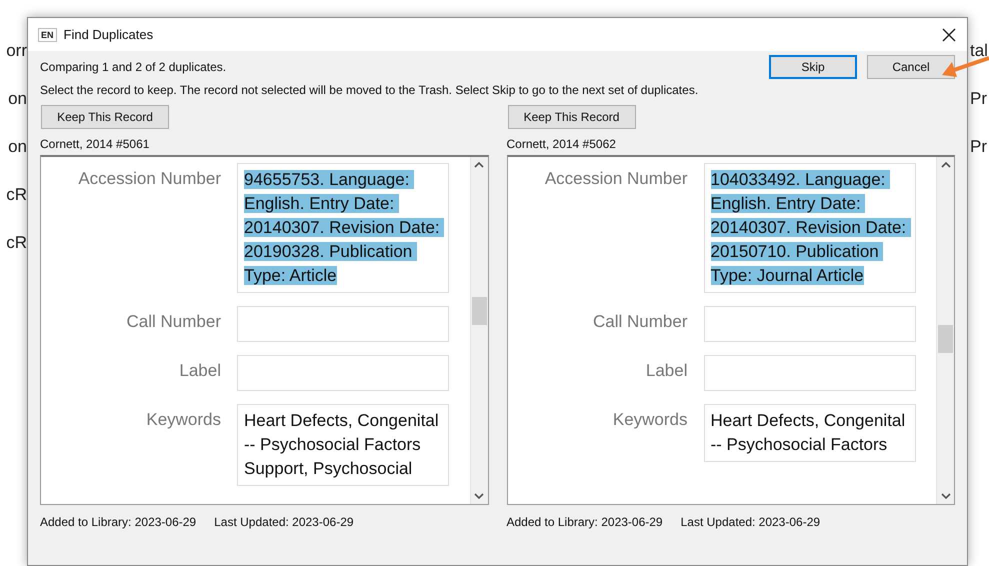  I want to click on status-text: Comparing 1 and 2 of 2 duplicates., so click(133, 67).